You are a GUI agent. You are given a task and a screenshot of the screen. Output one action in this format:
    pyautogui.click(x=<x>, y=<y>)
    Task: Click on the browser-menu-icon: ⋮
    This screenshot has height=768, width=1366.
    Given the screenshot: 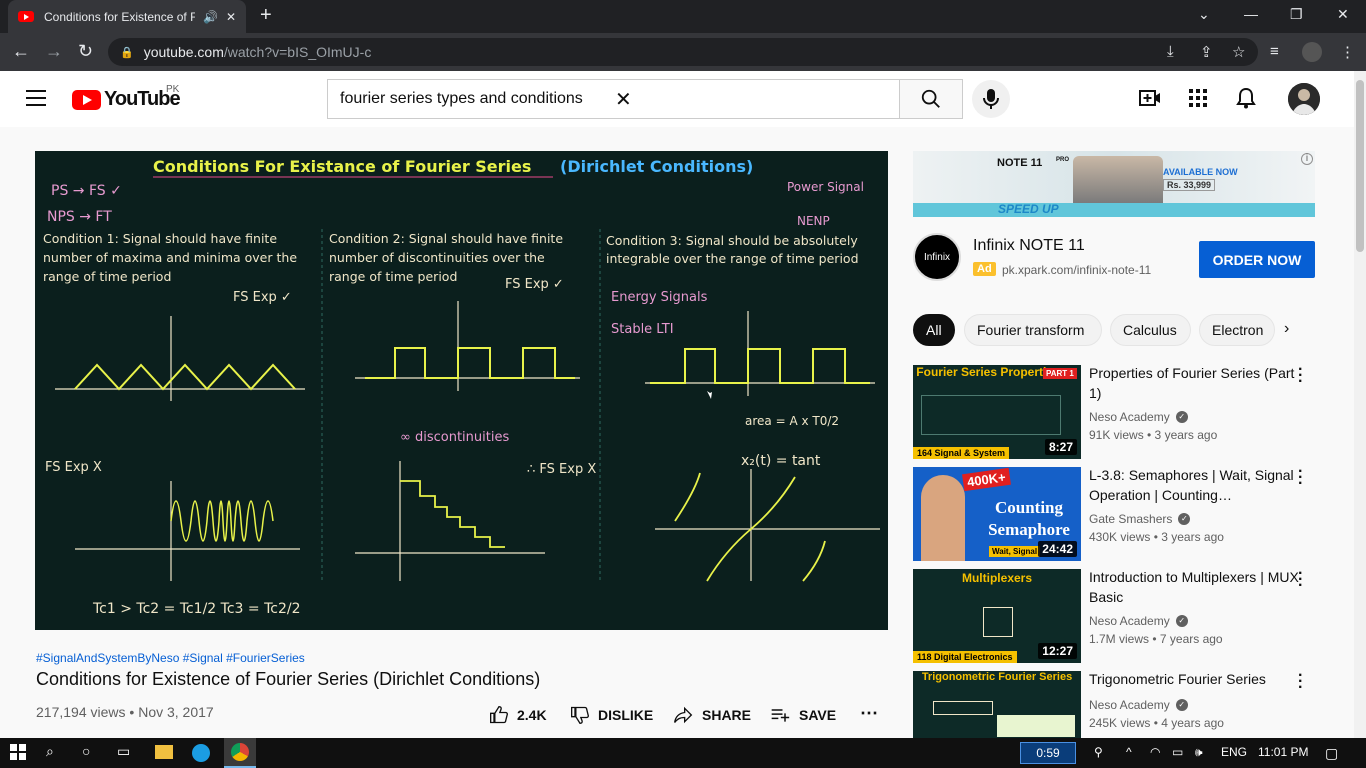 What is the action you would take?
    pyautogui.click(x=1347, y=52)
    